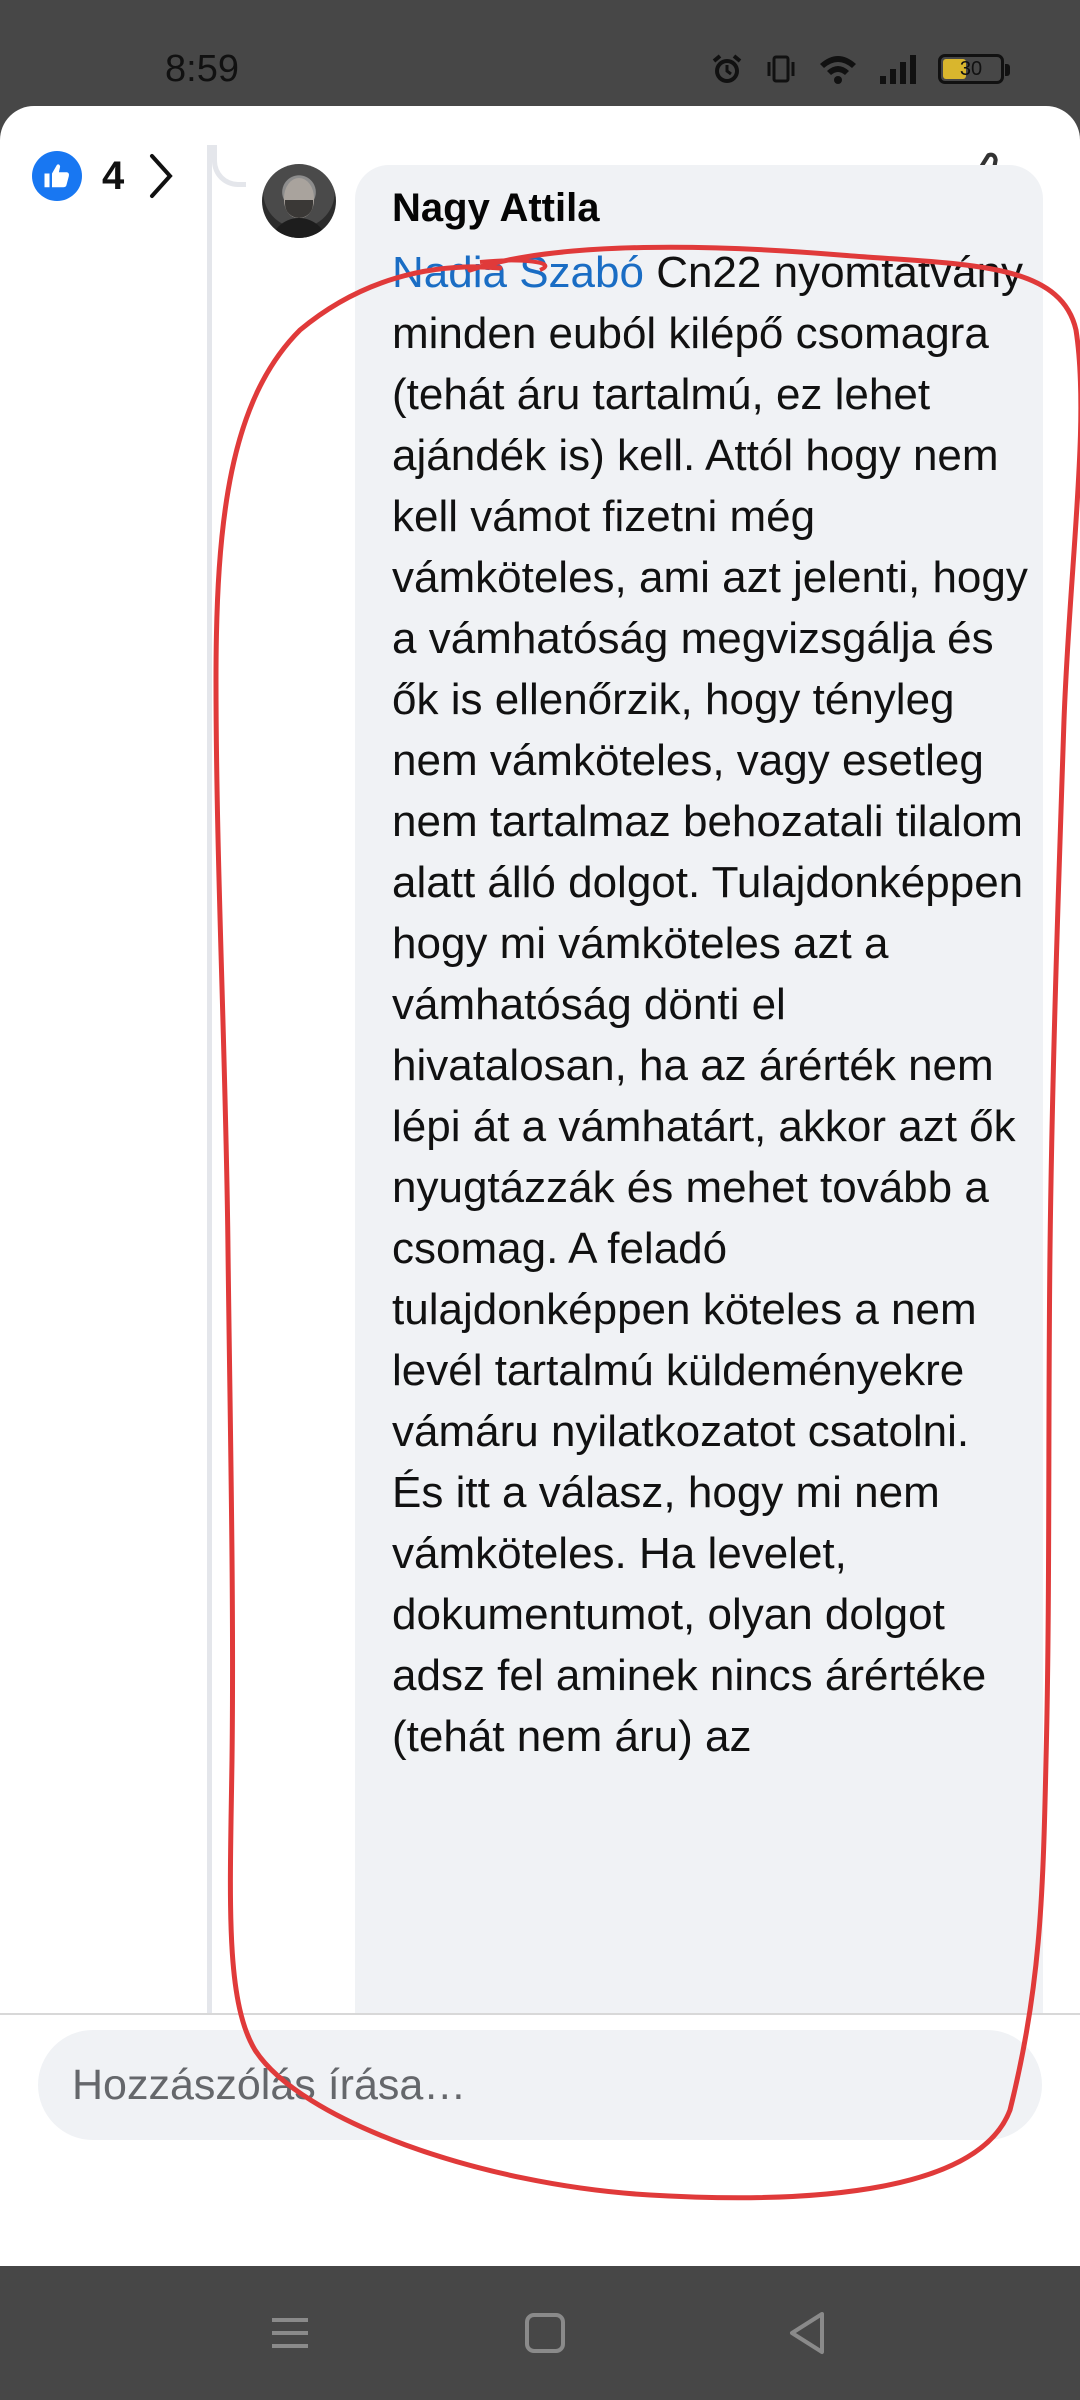 The width and height of the screenshot is (1080, 2400). What do you see at coordinates (299, 201) in the screenshot?
I see `avatar` at bounding box center [299, 201].